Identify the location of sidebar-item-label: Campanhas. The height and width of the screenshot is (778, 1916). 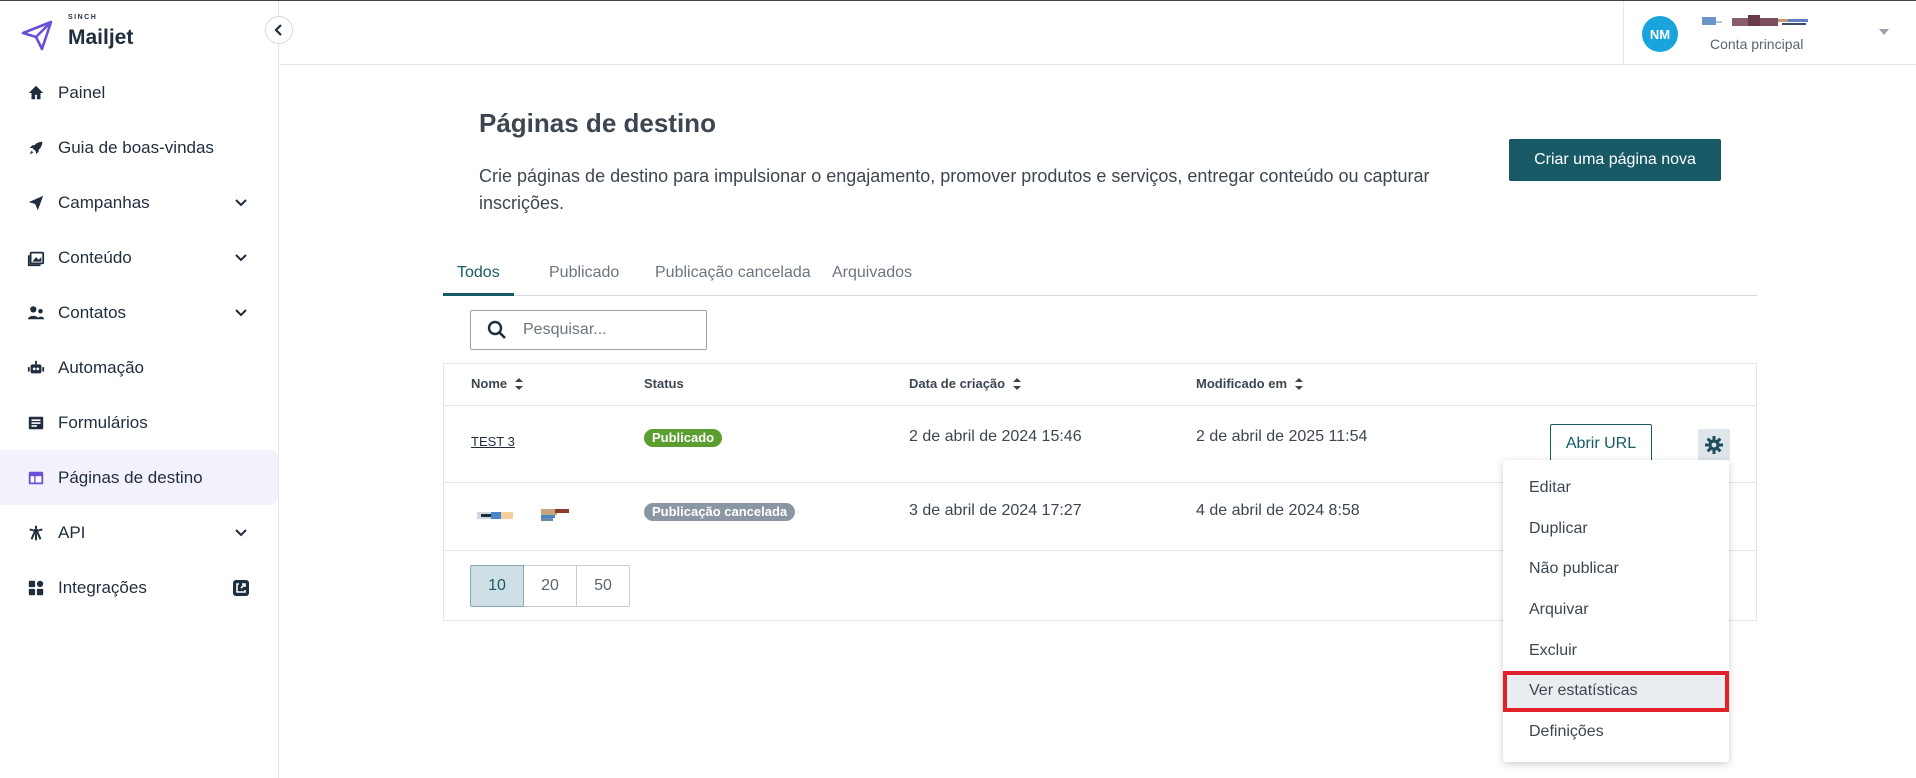
(104, 202).